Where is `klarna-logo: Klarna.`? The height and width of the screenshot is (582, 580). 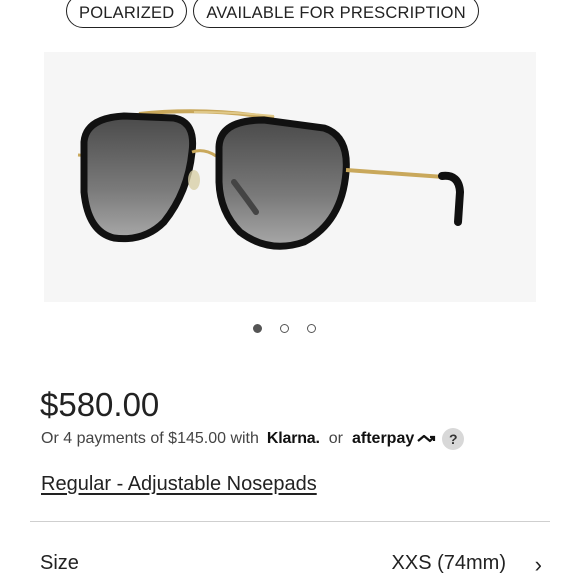 klarna-logo: Klarna. is located at coordinates (293, 439).